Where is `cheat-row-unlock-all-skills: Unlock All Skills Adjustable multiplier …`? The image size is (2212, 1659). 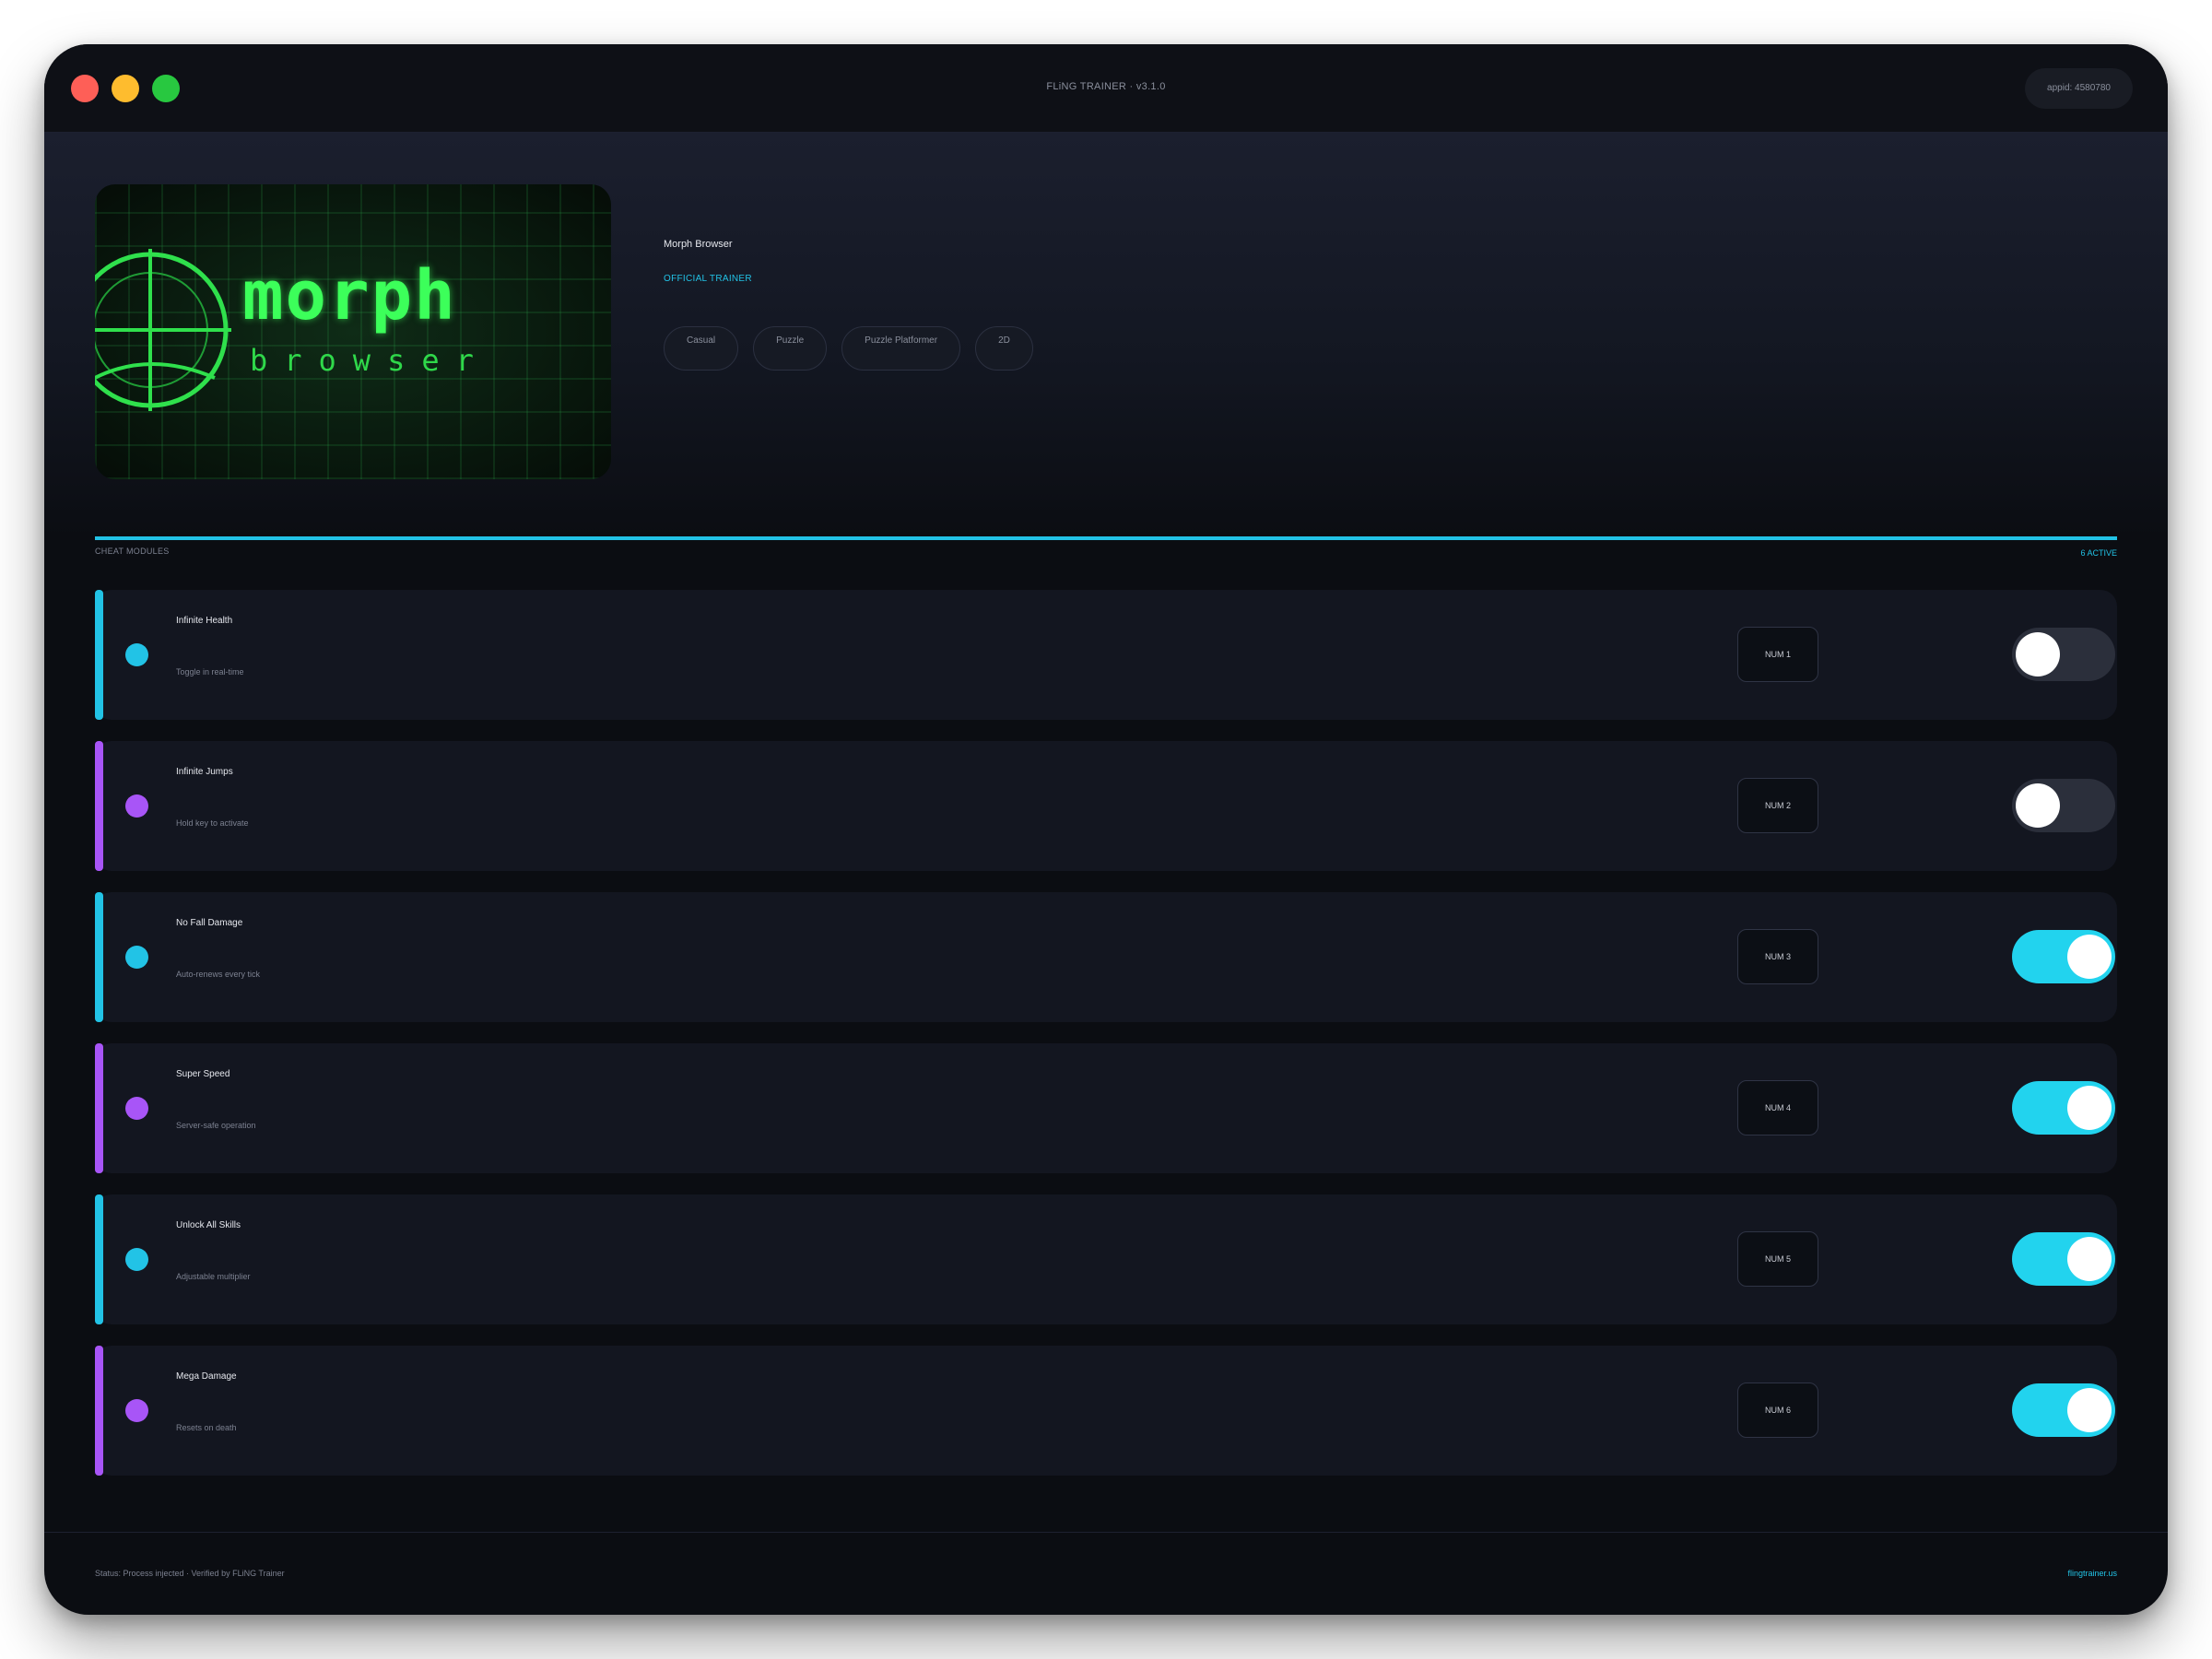
cheat-row-unlock-all-skills: Unlock All Skills Adjustable multiplier … is located at coordinates (1106, 1259).